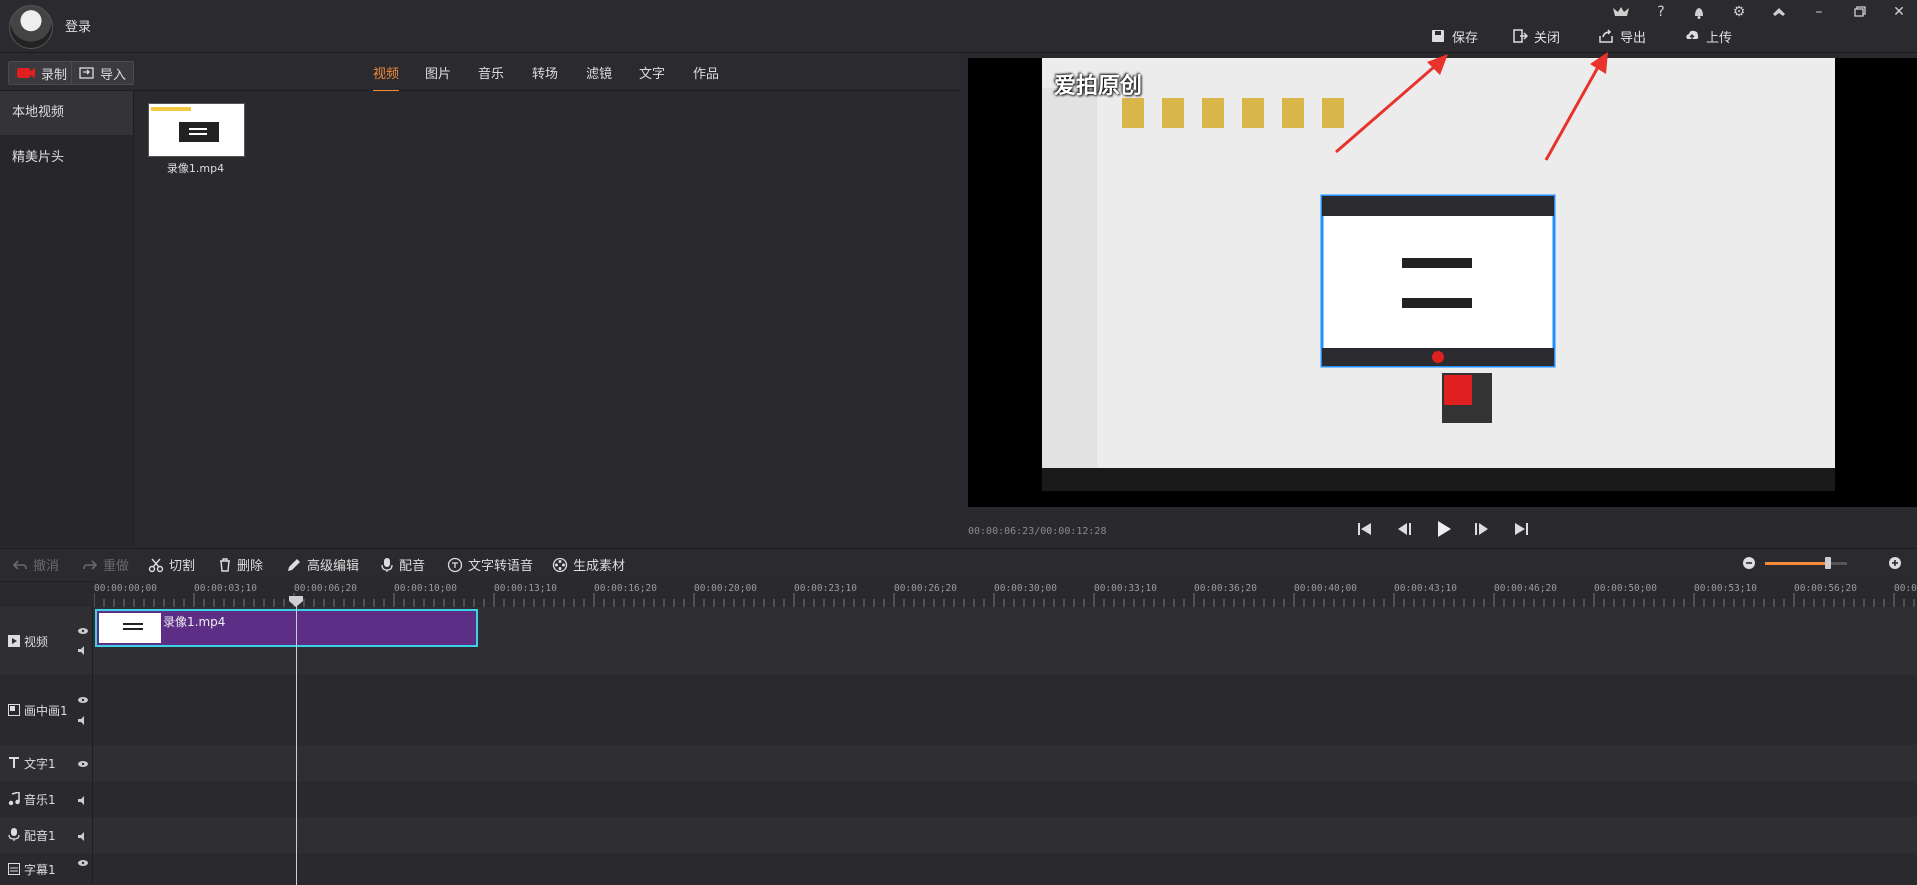 The height and width of the screenshot is (885, 1917). What do you see at coordinates (1521, 529) in the screenshot?
I see `skip-to-end-button` at bounding box center [1521, 529].